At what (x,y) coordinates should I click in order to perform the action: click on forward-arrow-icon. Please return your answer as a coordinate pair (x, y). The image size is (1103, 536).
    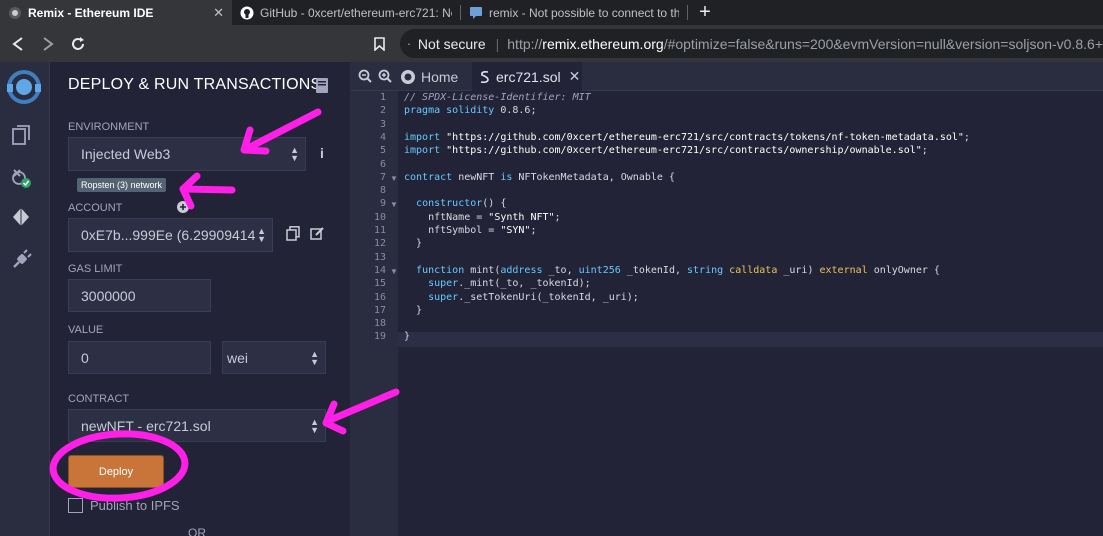
    Looking at the image, I should click on (48, 43).